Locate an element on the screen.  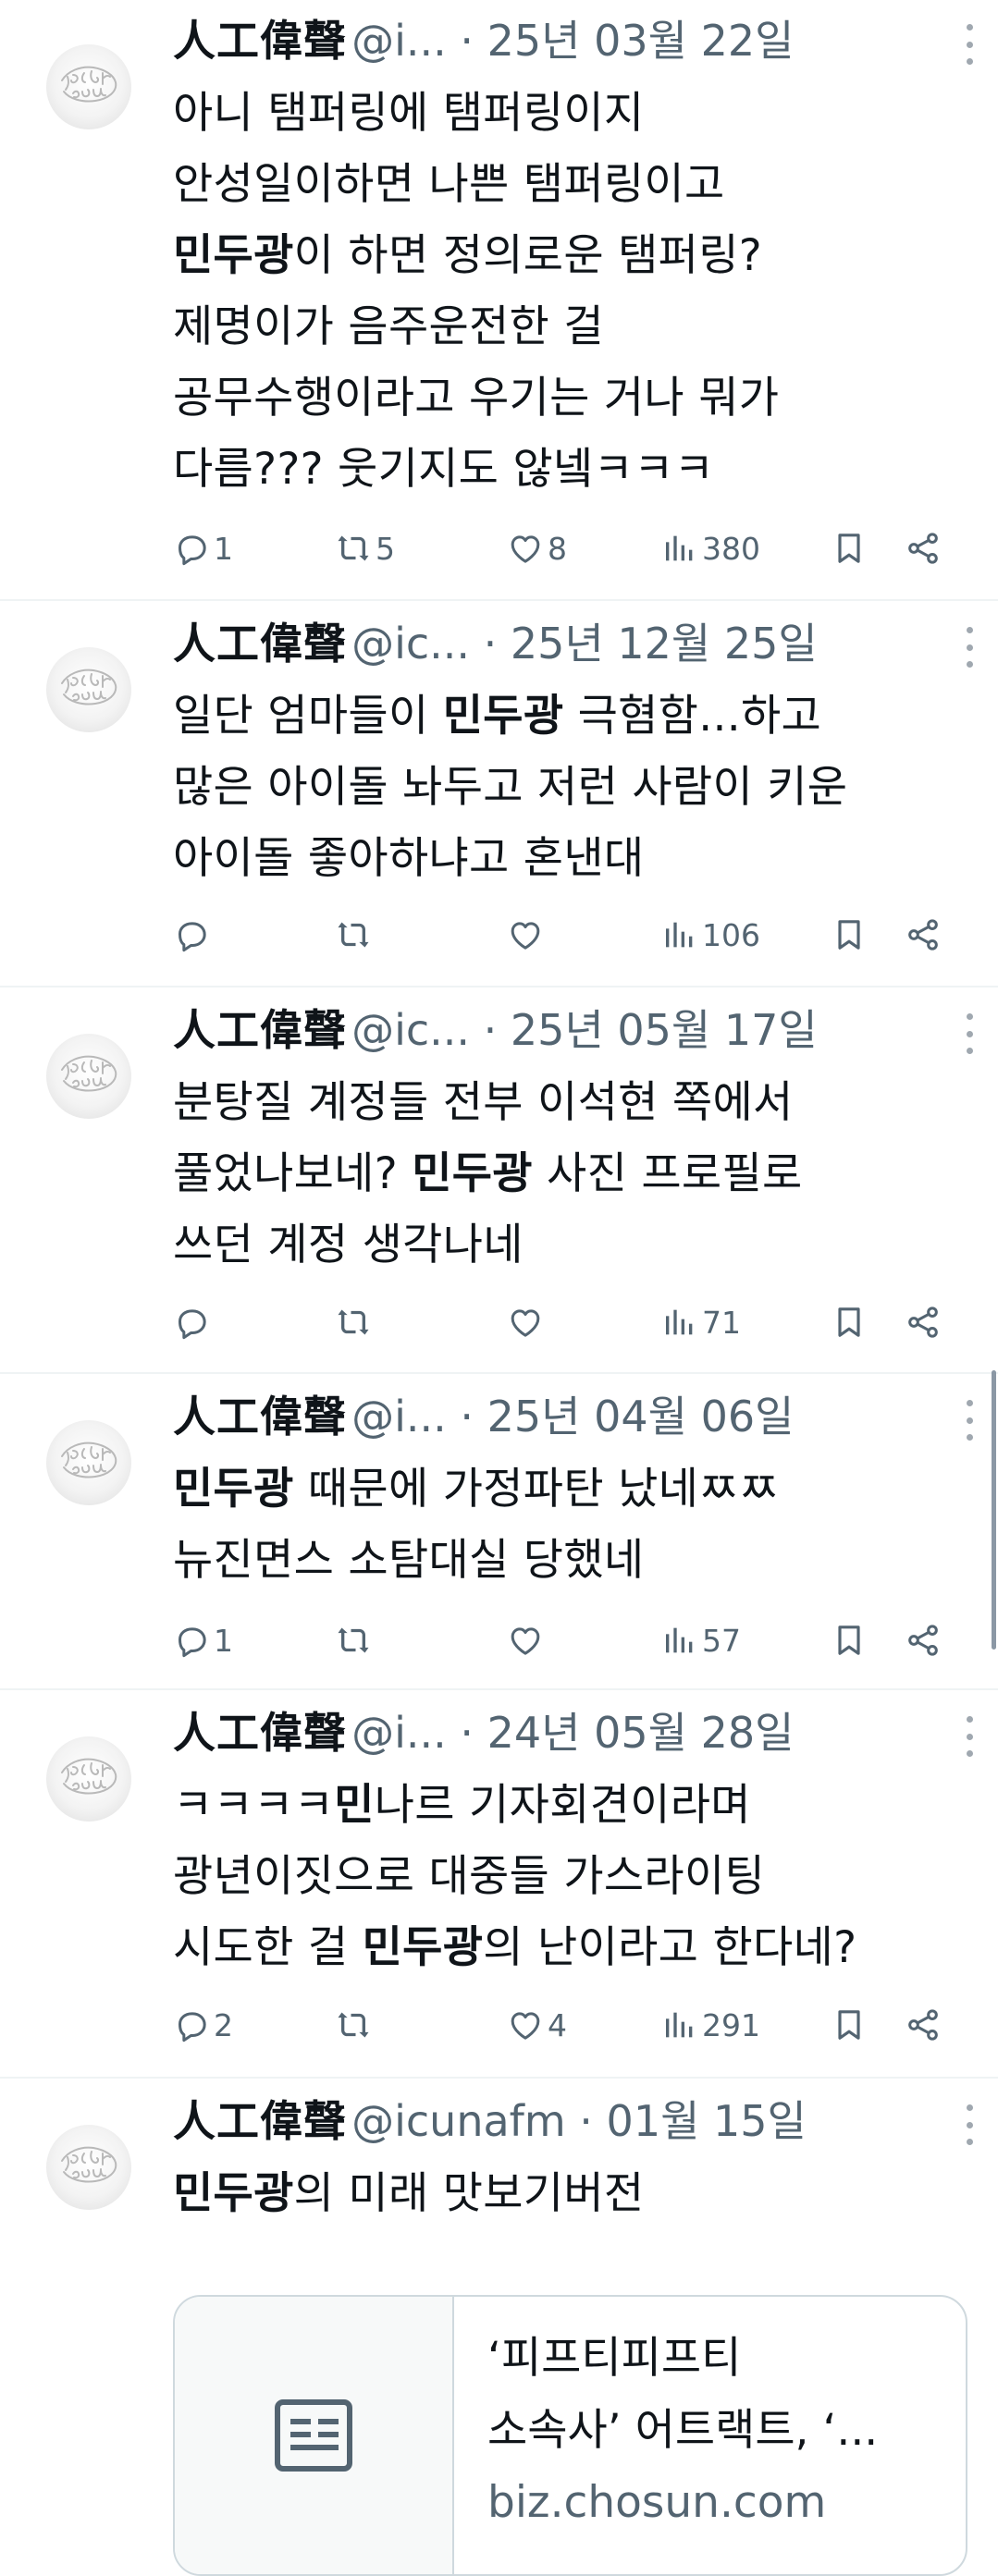
tweet-date: 25년 05월 17일 is located at coordinates (664, 1030).